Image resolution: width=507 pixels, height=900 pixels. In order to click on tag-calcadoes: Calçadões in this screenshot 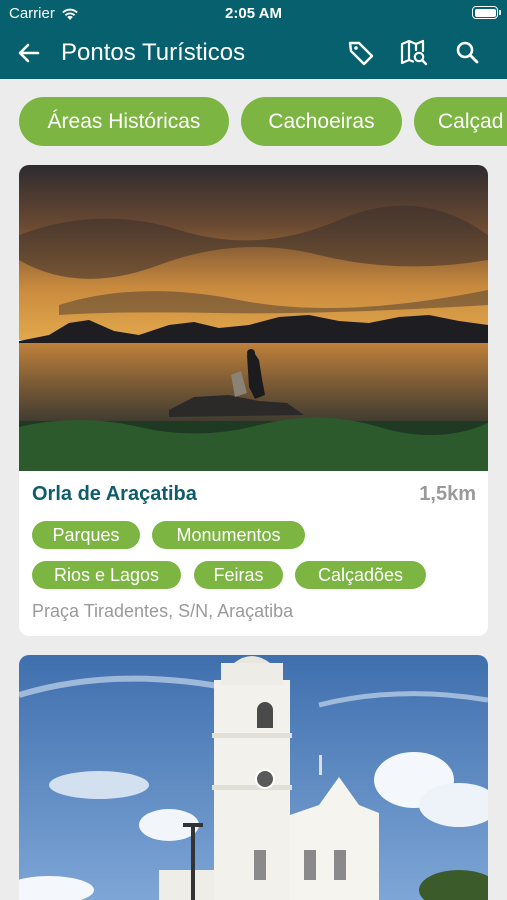, I will do `click(360, 575)`.